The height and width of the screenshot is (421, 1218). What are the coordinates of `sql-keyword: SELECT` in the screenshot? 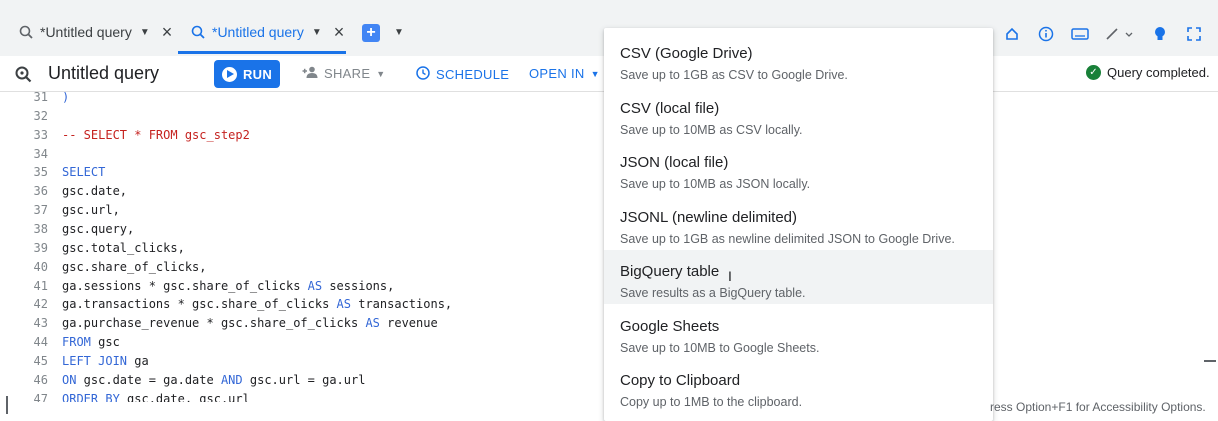 It's located at (84, 172).